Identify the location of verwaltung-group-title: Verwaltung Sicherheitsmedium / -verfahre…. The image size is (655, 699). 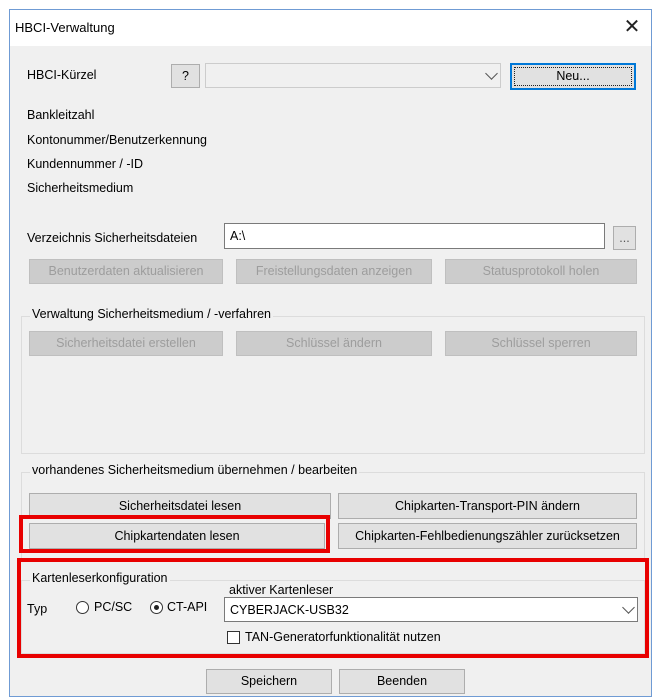
(152, 314).